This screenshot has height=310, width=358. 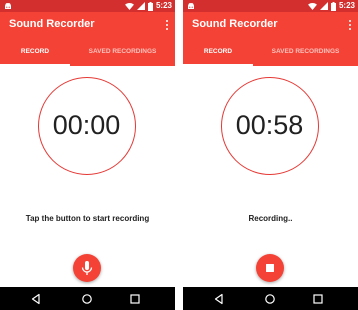 I want to click on recording-status-text: Recording.., so click(x=270, y=218).